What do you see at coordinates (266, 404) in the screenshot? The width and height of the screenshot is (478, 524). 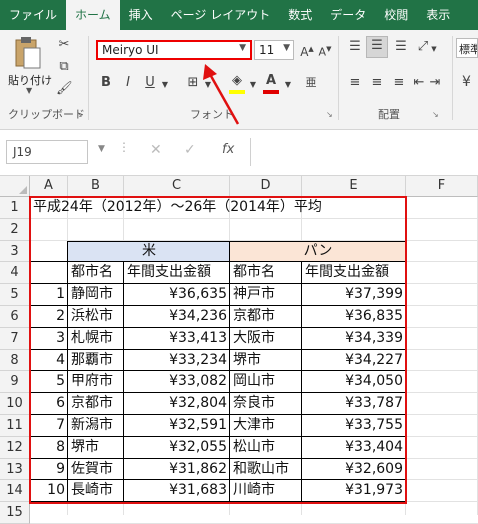 I see `cell-bread-city: 奈良市` at bounding box center [266, 404].